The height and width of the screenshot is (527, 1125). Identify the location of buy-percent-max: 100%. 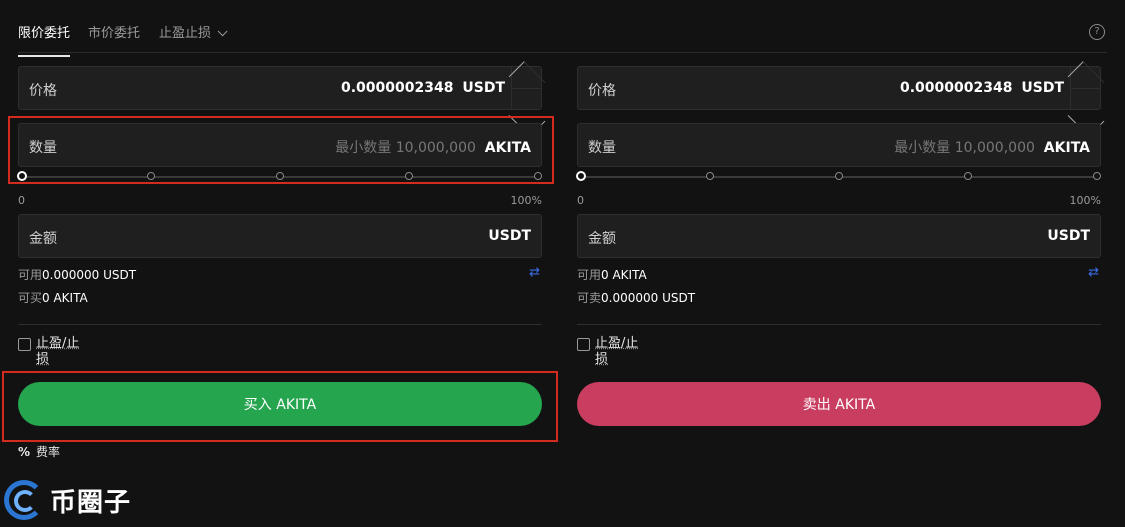
(526, 200).